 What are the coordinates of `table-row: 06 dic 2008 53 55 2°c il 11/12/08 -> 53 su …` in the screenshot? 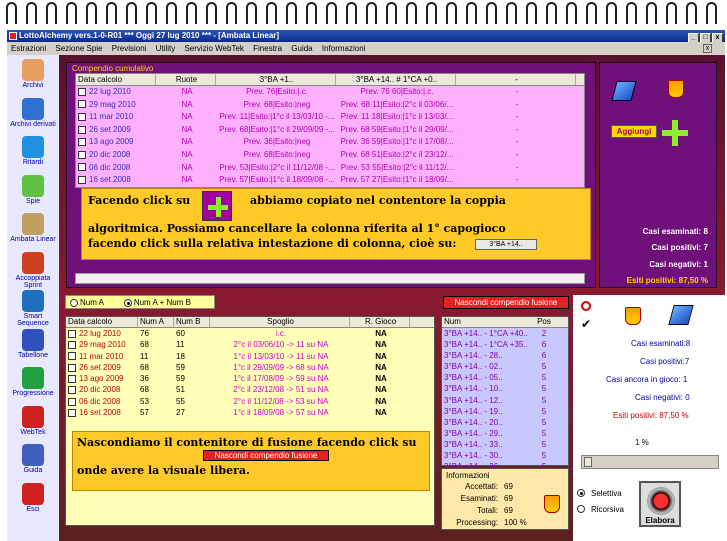 It's located at (250, 401).